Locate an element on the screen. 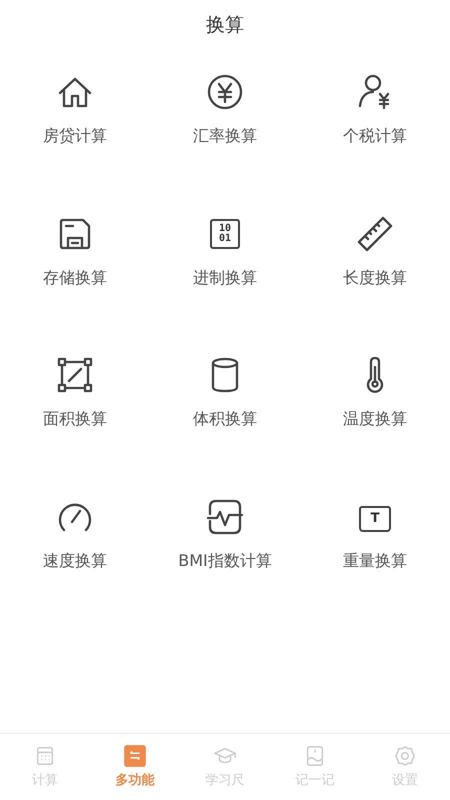 The image size is (450, 800). tool-label: 面积换算 is located at coordinates (75, 419).